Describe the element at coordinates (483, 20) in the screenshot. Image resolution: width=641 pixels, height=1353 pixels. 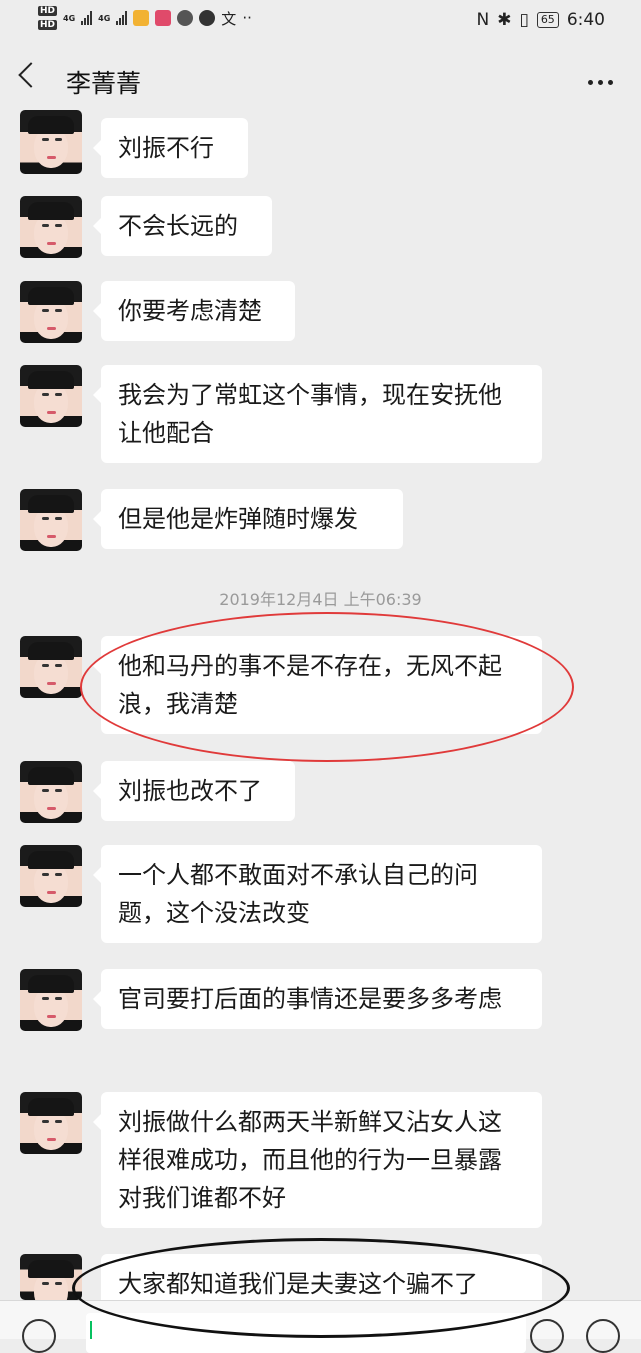
I see `nfc-icon: N` at that location.